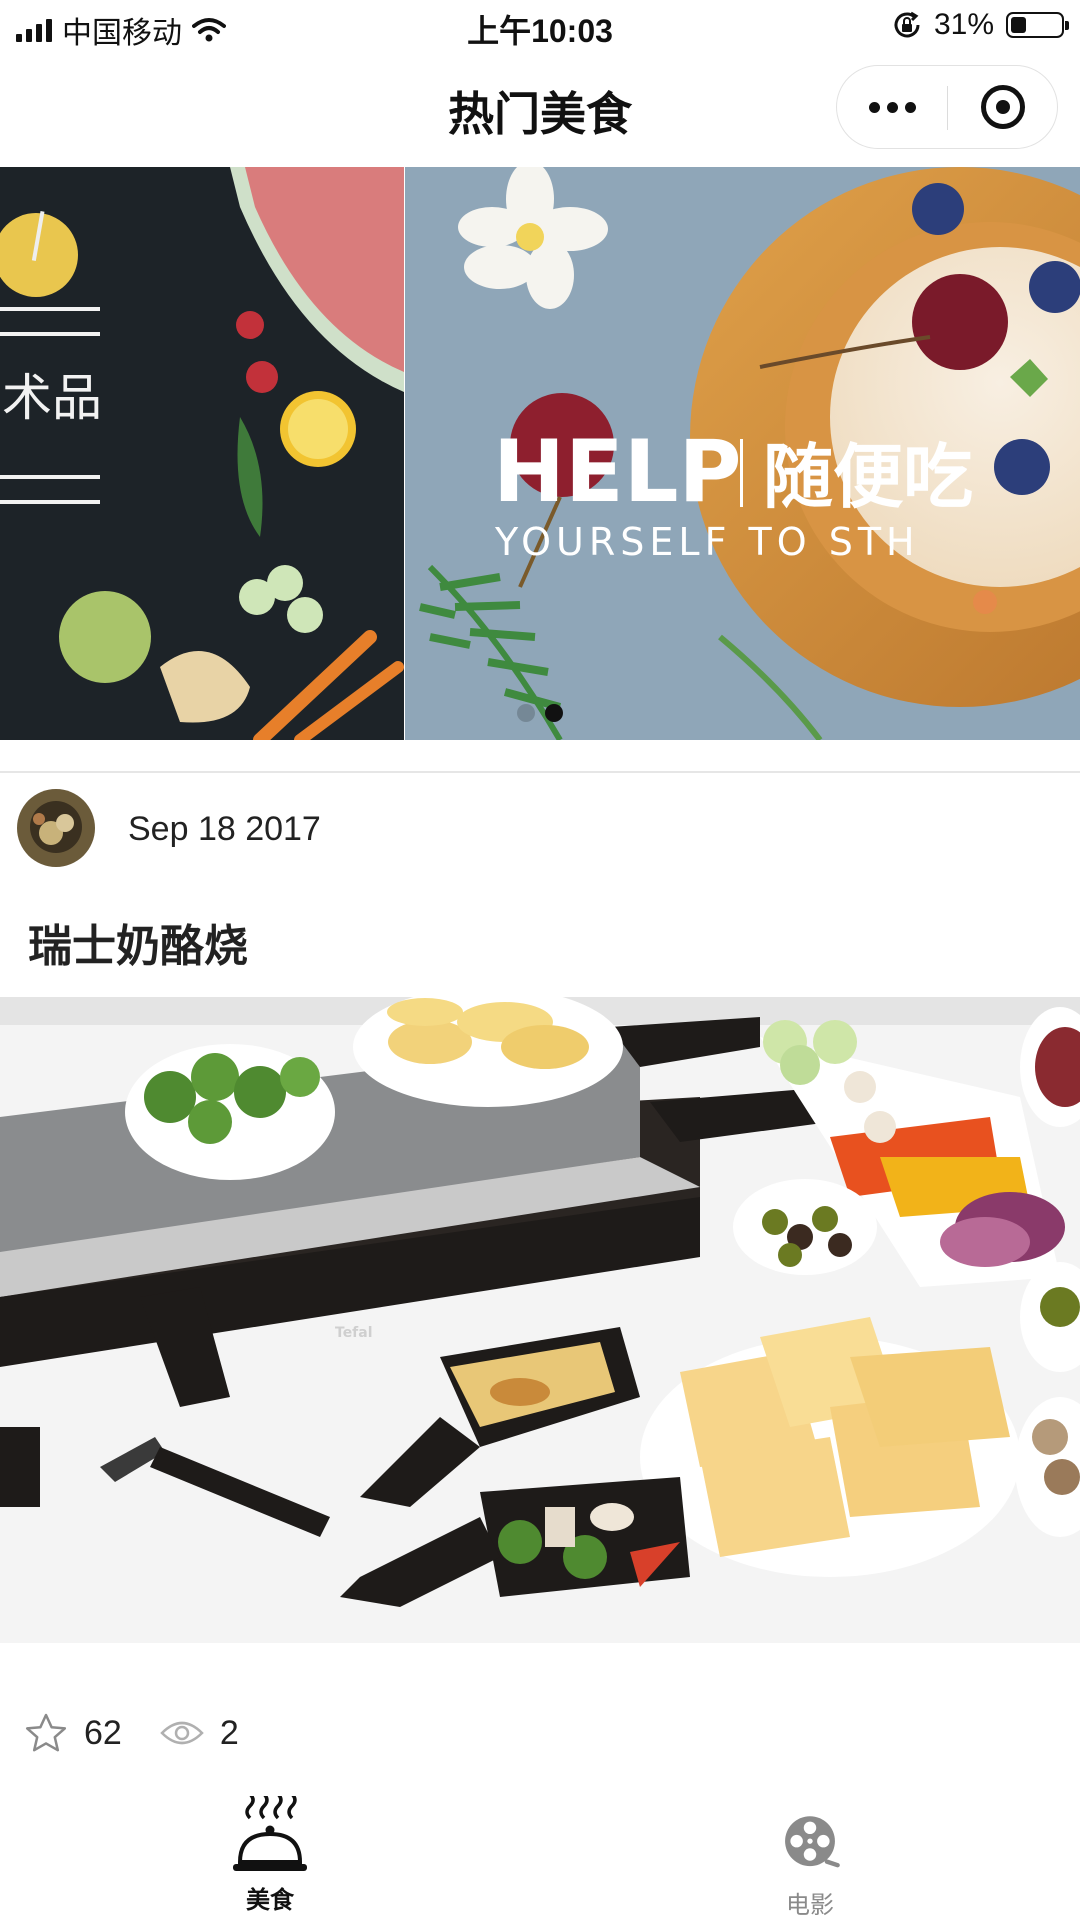 This screenshot has width=1080, height=1920. What do you see at coordinates (868, 477) in the screenshot?
I see `banner-headline-cn: 随便吃` at bounding box center [868, 477].